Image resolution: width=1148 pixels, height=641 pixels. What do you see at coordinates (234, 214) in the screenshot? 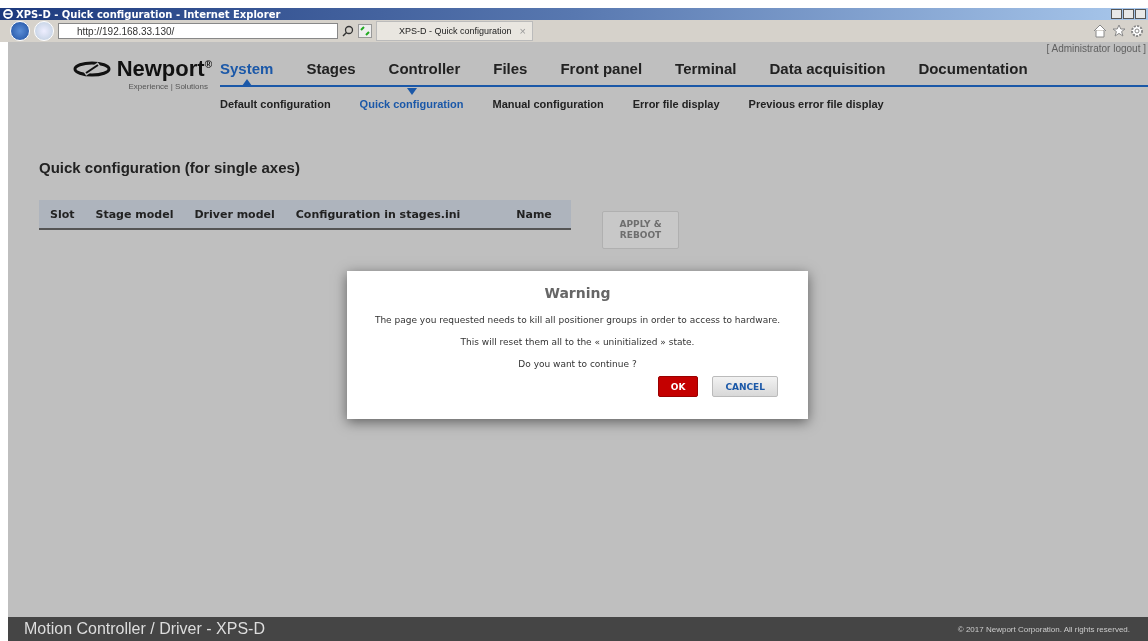
I see `column-header: Driver model` at bounding box center [234, 214].